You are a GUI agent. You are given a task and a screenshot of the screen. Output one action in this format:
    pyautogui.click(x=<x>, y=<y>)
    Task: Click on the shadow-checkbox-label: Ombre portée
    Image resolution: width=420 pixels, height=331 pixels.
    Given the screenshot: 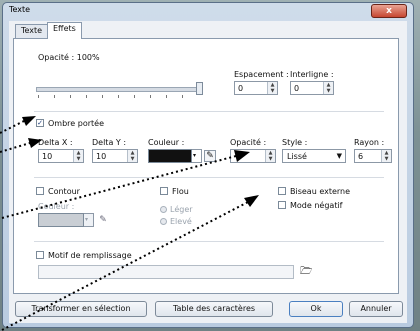 What is the action you would take?
    pyautogui.click(x=76, y=123)
    